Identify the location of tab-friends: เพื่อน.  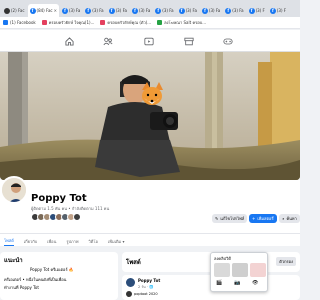
(51, 241).